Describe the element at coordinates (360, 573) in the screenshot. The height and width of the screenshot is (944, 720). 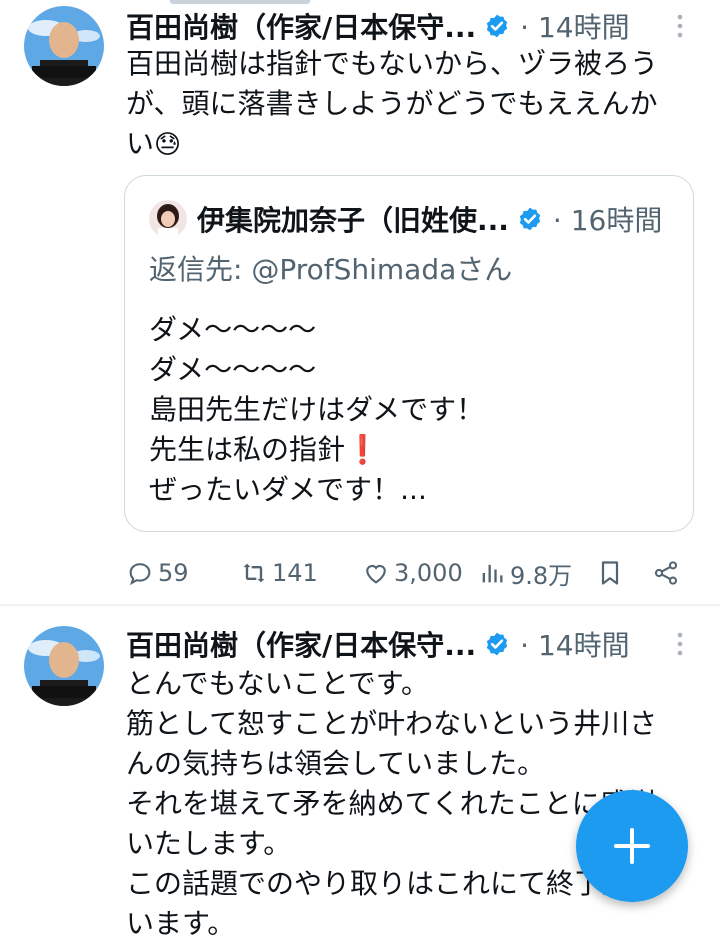
I see `action-bar: 59 141 3,000 9.8万` at that location.